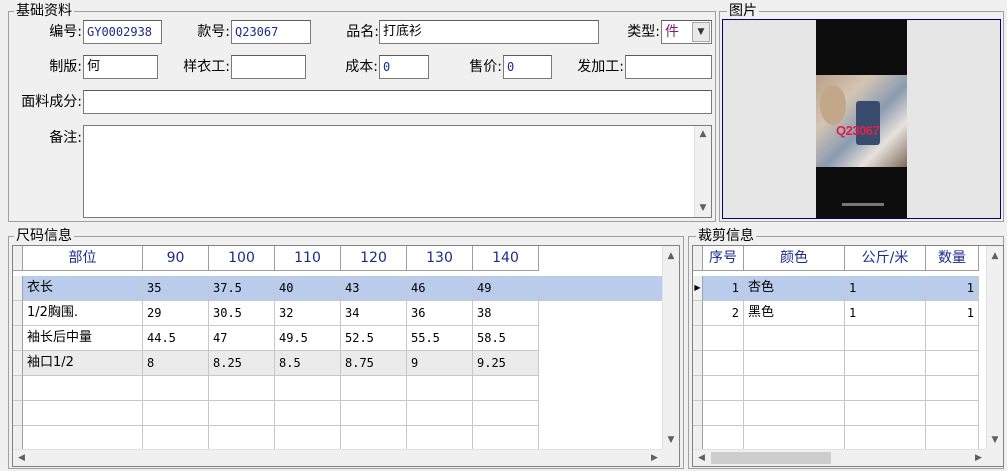  I want to click on cell-value: 35, so click(176, 288).